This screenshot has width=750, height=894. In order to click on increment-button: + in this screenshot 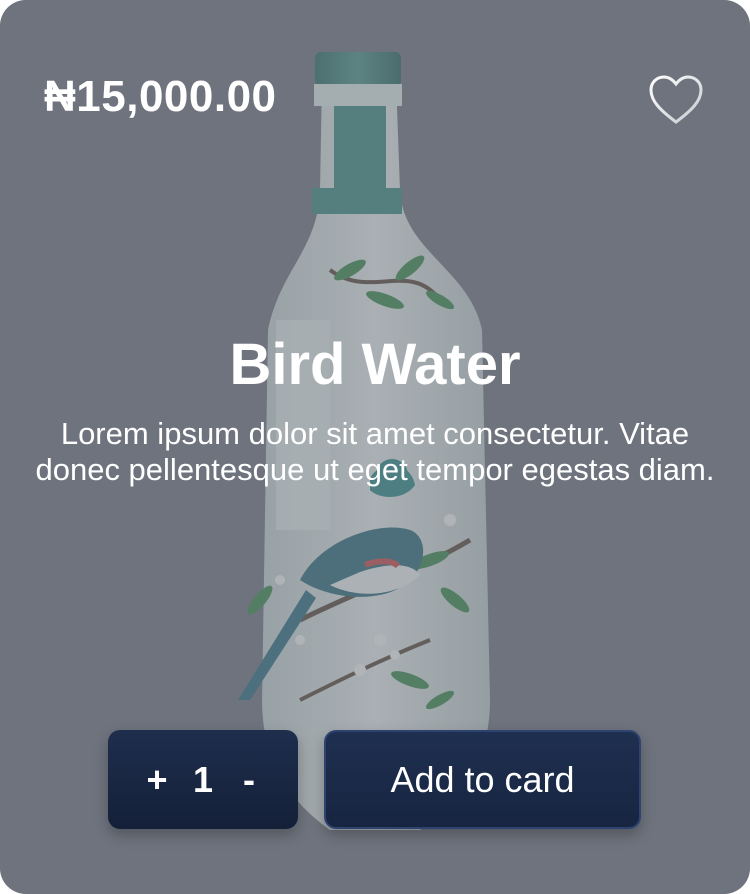, I will do `click(157, 780)`.